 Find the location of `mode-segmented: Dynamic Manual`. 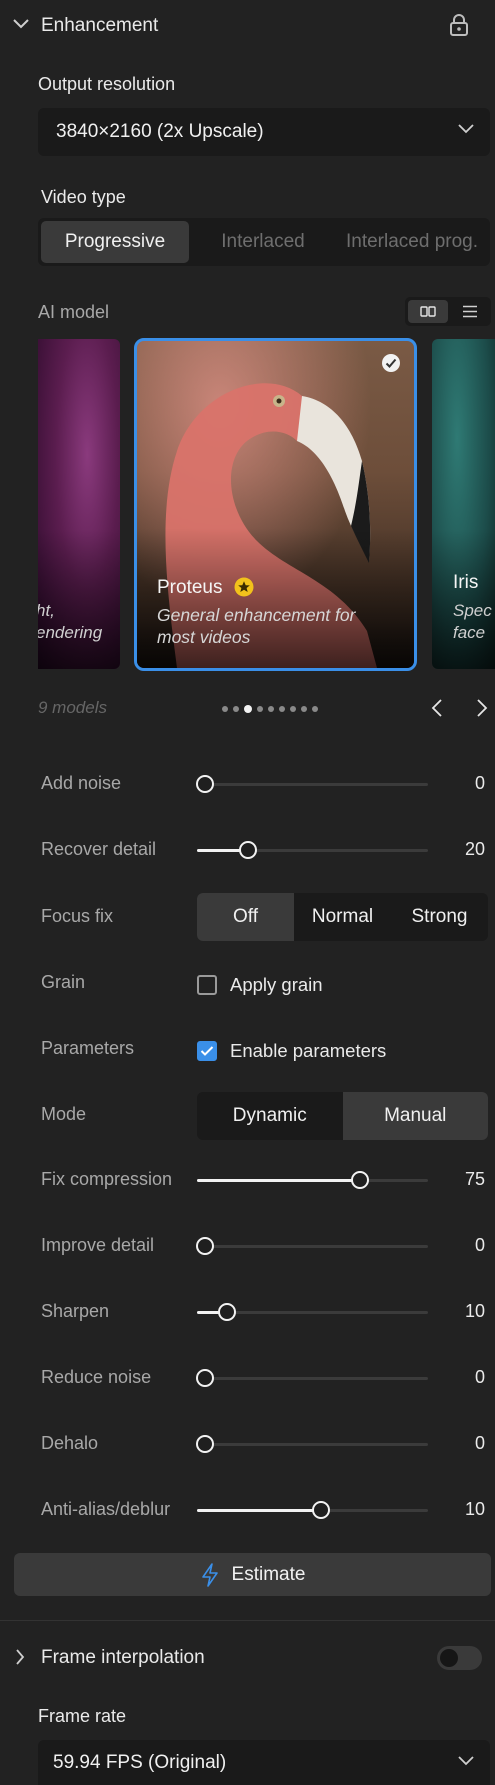

mode-segmented: Dynamic Manual is located at coordinates (342, 1116).